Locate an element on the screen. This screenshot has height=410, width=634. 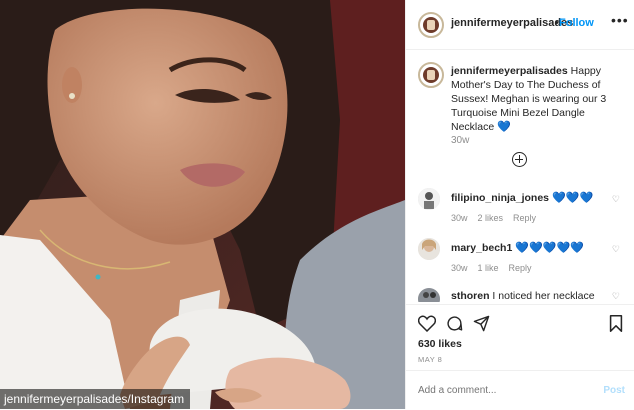
share-icon is located at coordinates (481, 323).